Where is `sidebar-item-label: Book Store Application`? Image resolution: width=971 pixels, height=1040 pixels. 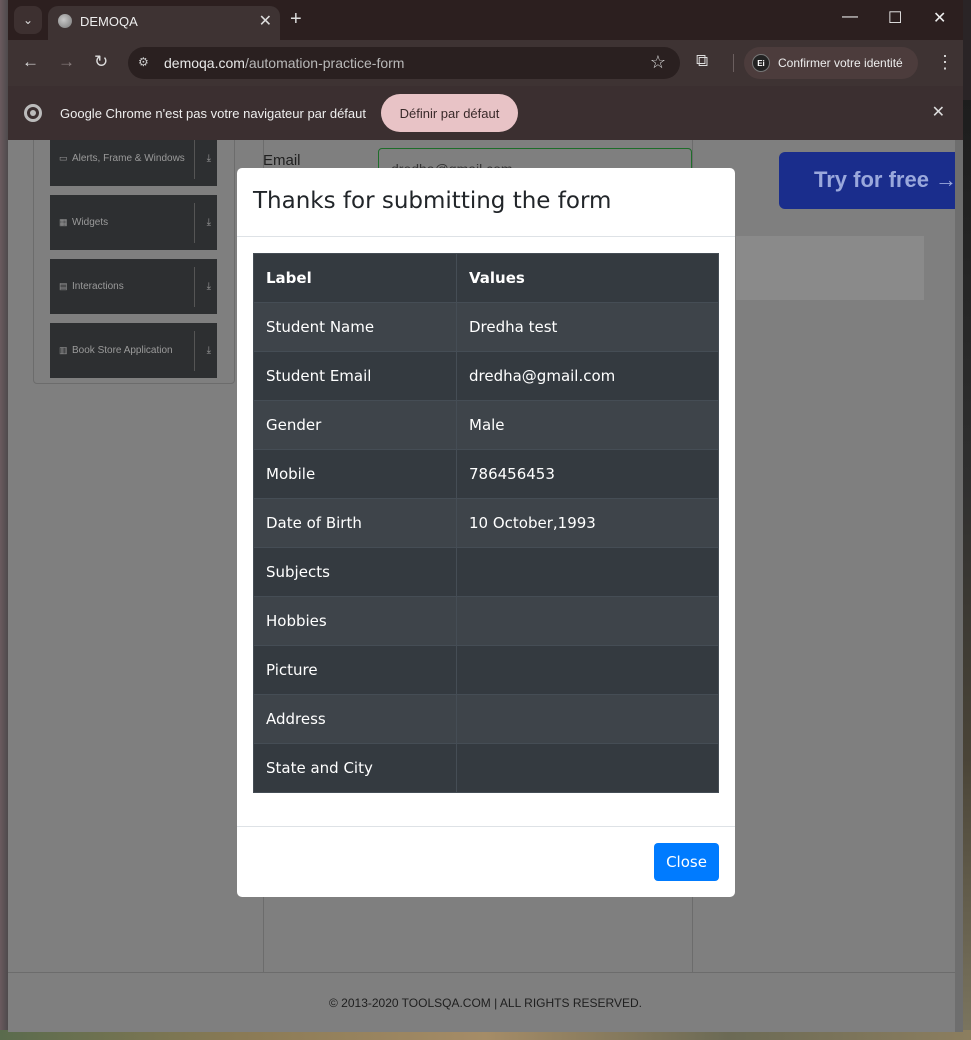 sidebar-item-label: Book Store Application is located at coordinates (122, 350).